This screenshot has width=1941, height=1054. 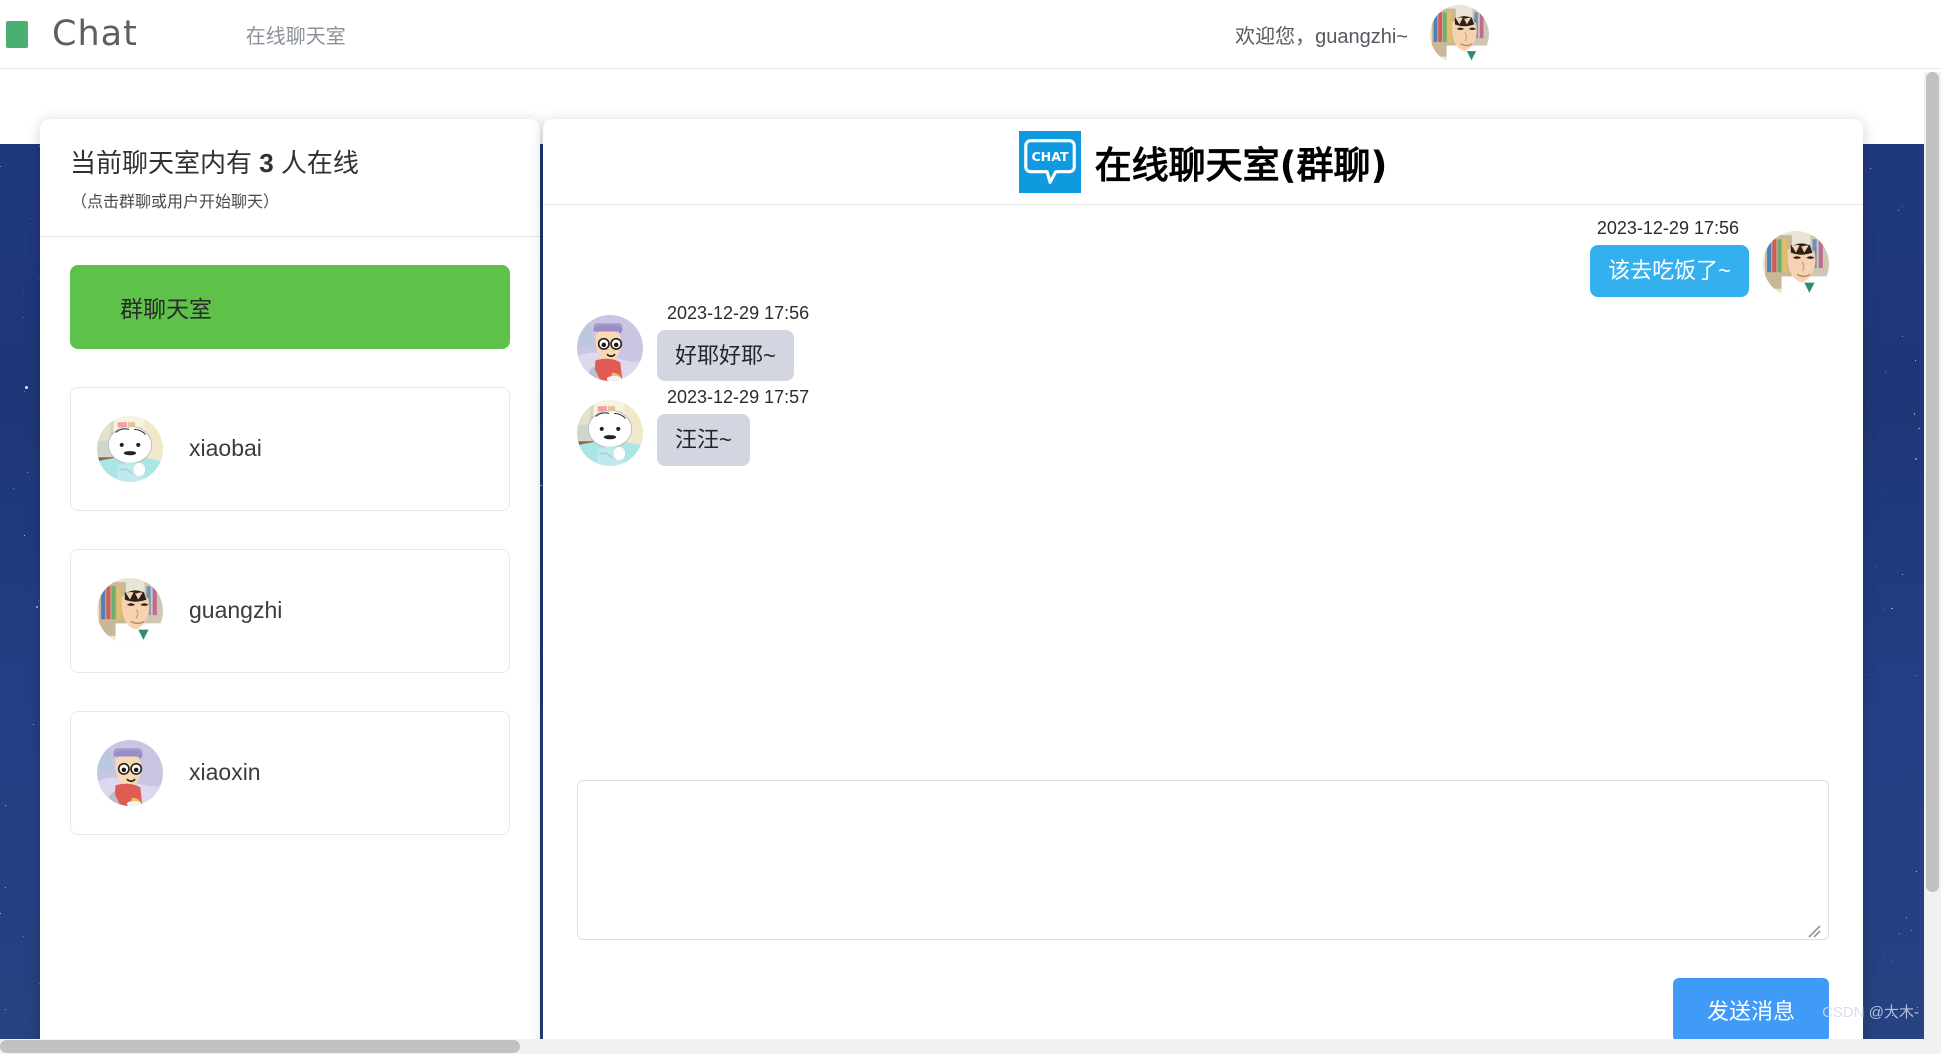 What do you see at coordinates (1203, 860) in the screenshot?
I see `message-input` at bounding box center [1203, 860].